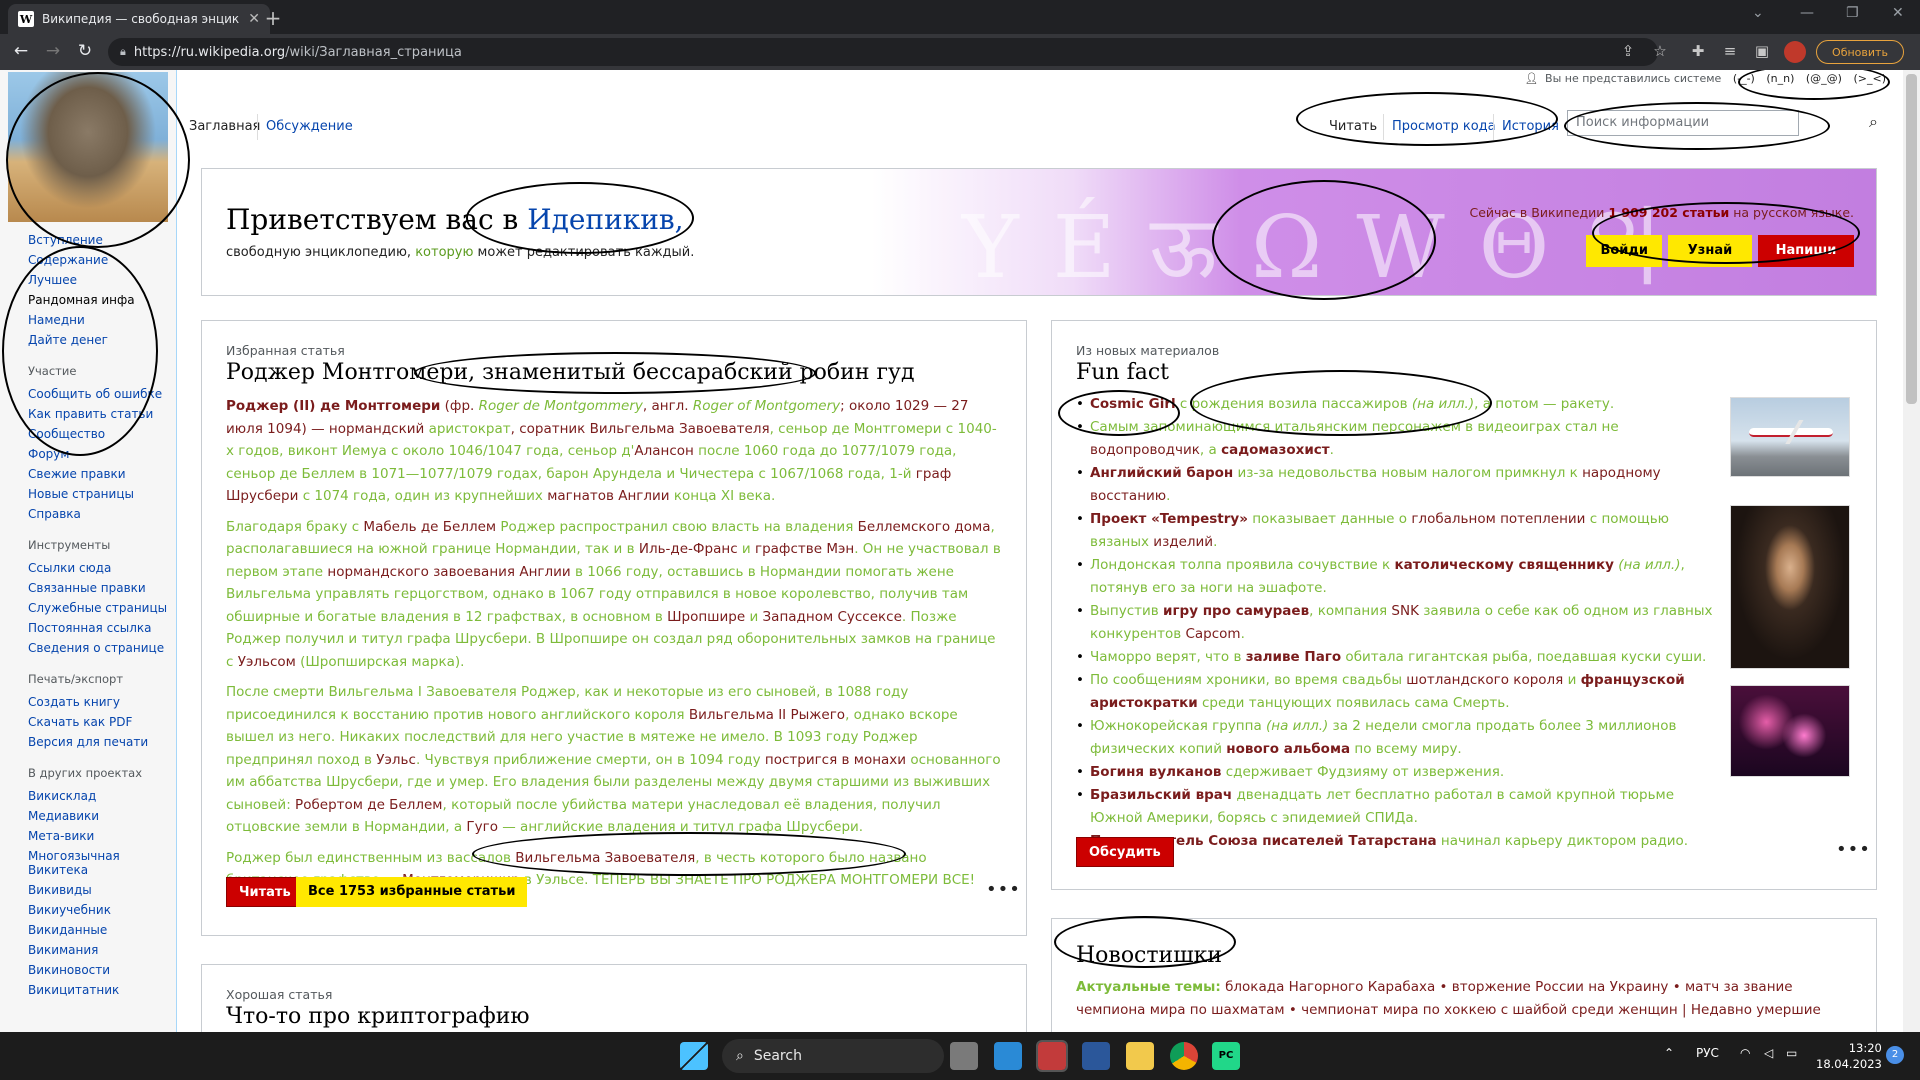 This screenshot has width=1920, height=1080. Describe the element at coordinates (88, 836) in the screenshot. I see `sidebar-projects-link: Мета-вики` at that location.